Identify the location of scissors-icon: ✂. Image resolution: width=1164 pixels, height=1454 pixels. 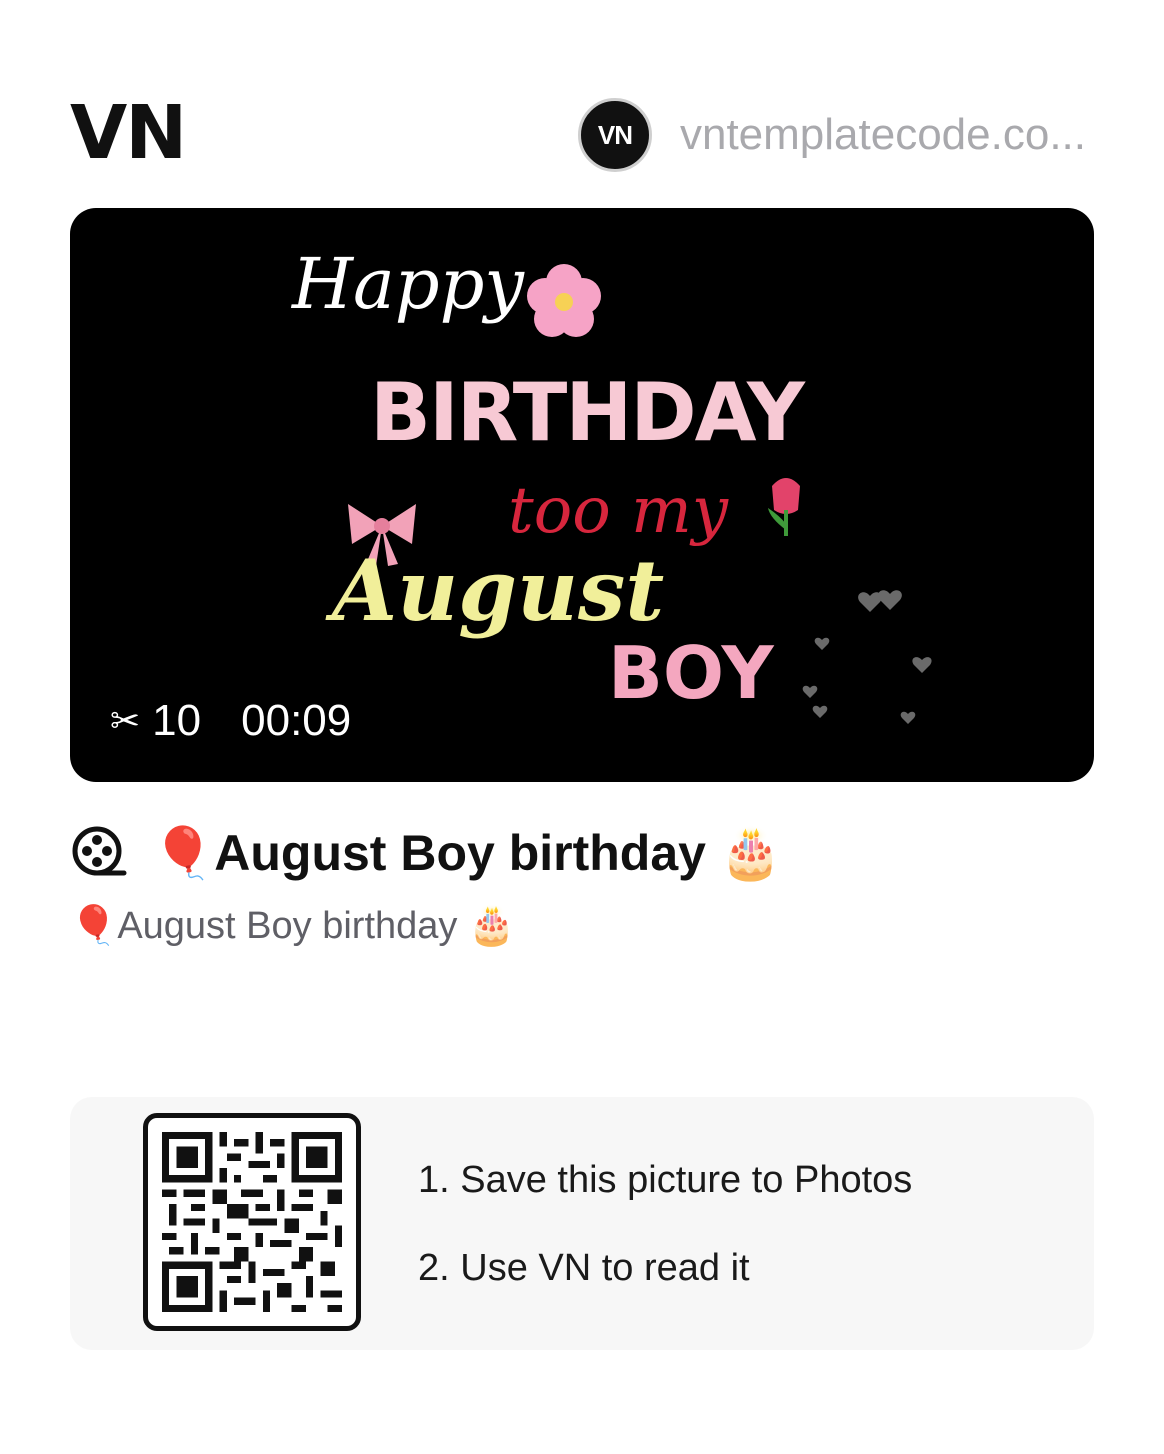
(125, 720).